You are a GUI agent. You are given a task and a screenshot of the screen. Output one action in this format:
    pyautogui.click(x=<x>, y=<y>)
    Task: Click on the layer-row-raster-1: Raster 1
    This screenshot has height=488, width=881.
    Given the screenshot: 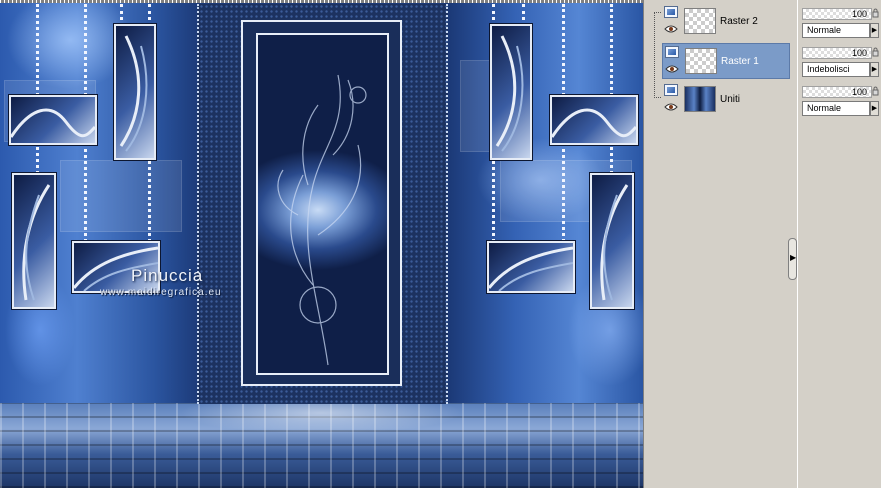 What is the action you would take?
    pyautogui.click(x=726, y=61)
    